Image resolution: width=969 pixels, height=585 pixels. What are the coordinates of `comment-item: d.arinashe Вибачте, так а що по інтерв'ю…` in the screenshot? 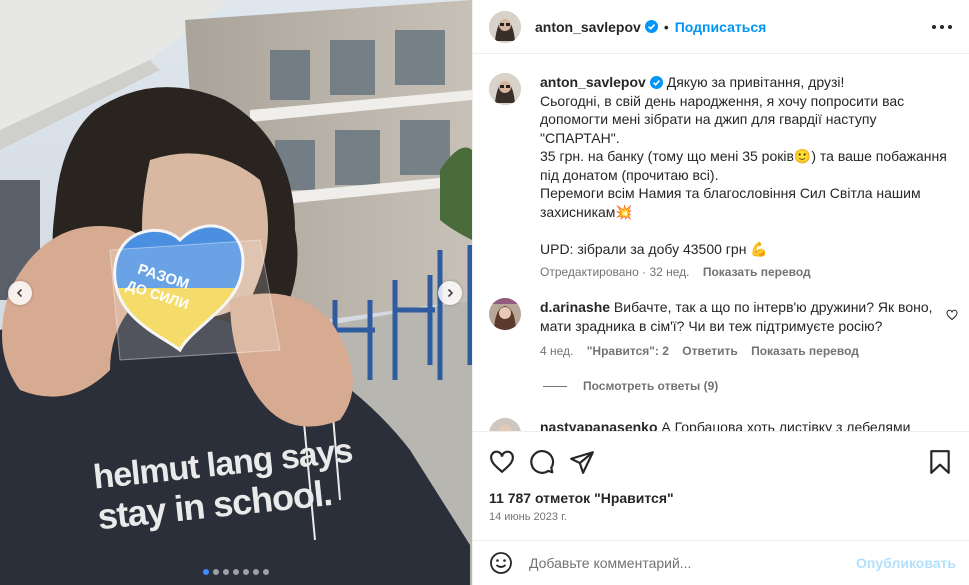 It's located at (712, 328).